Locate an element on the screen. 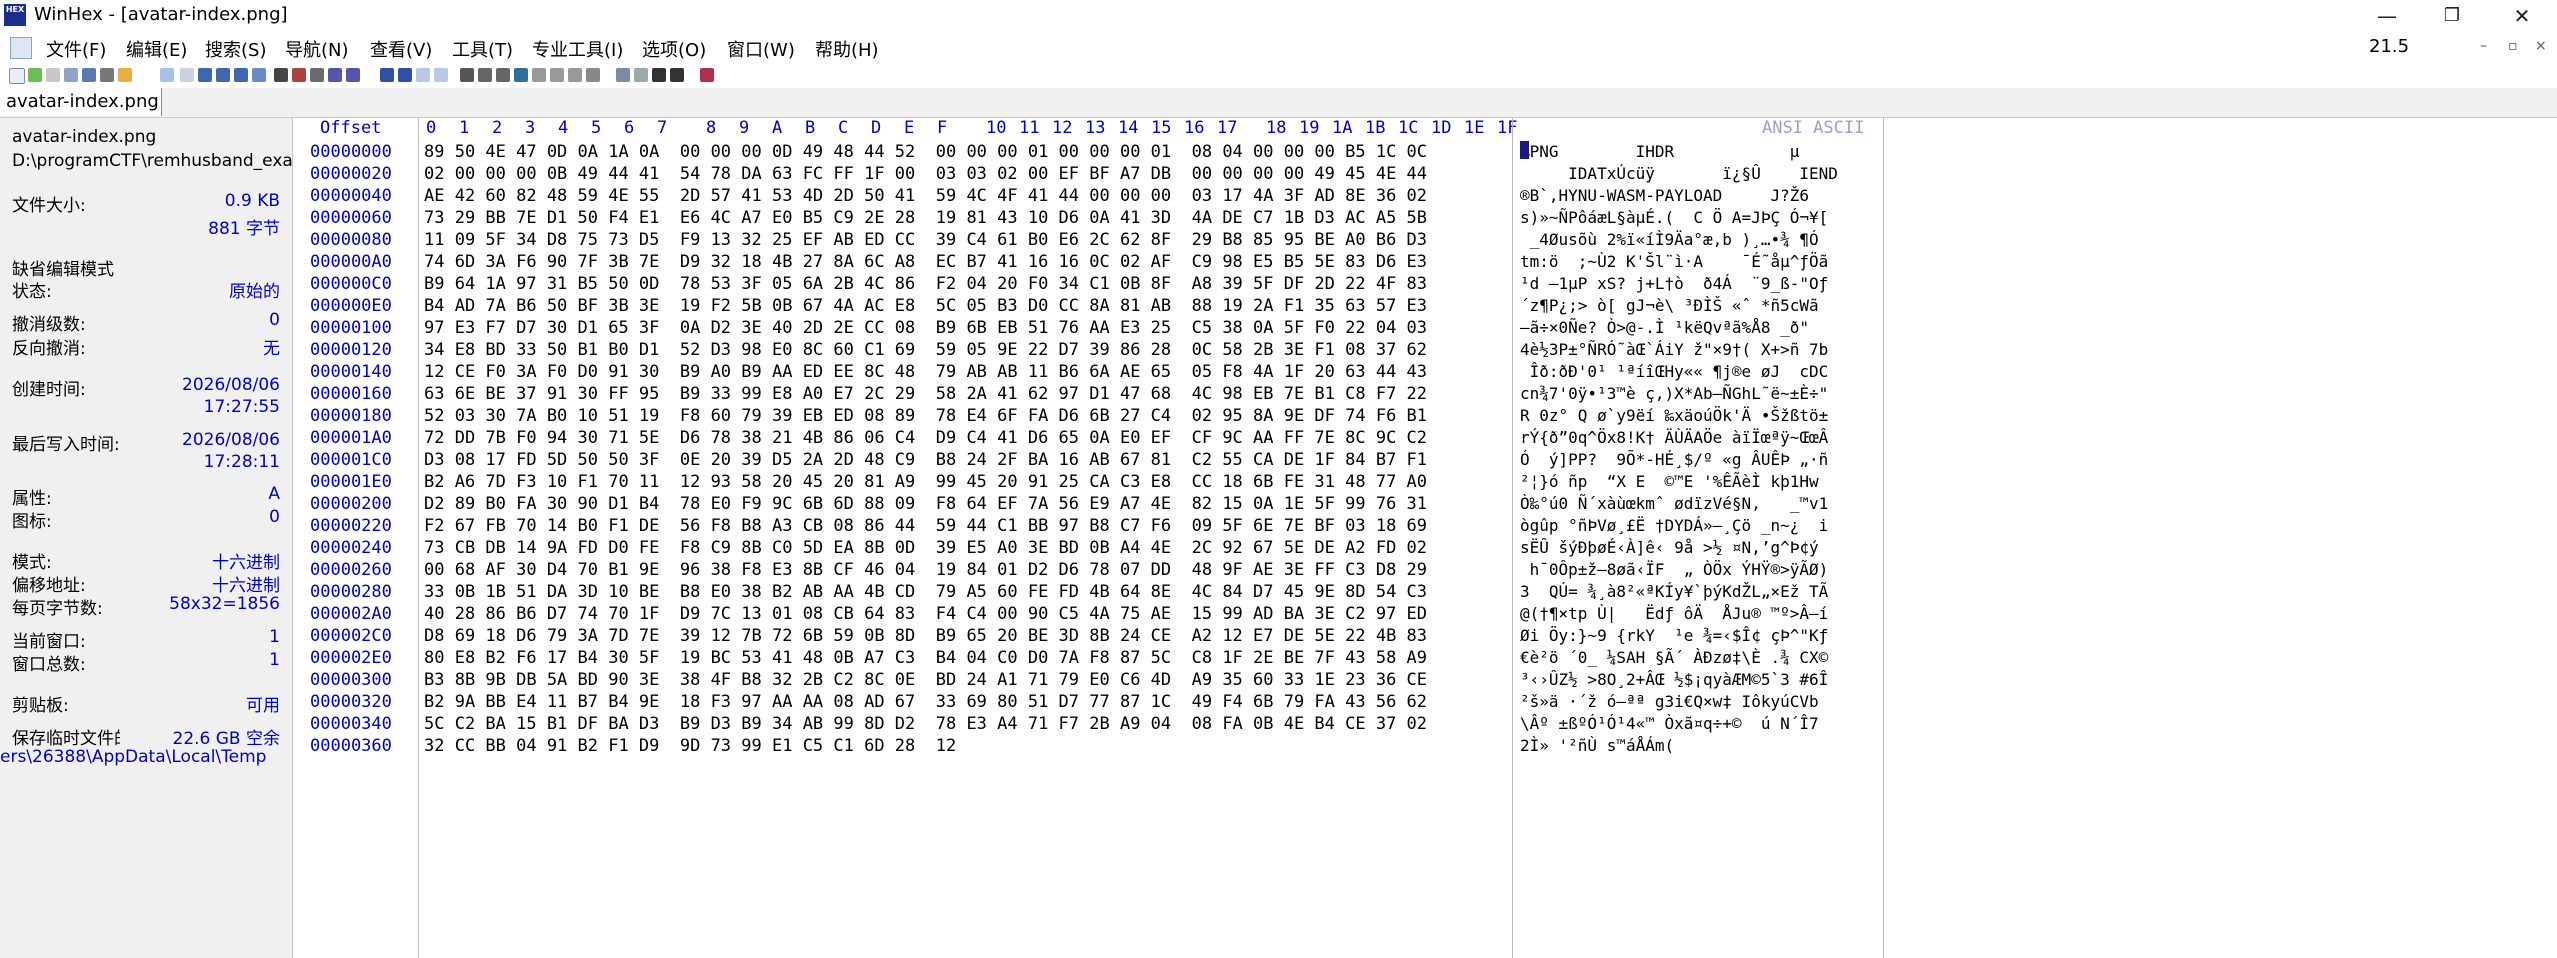 The height and width of the screenshot is (958, 2557). ansi-text-row: IDATxÚcüÿ ï¿§Û IEND is located at coordinates (1700, 173).